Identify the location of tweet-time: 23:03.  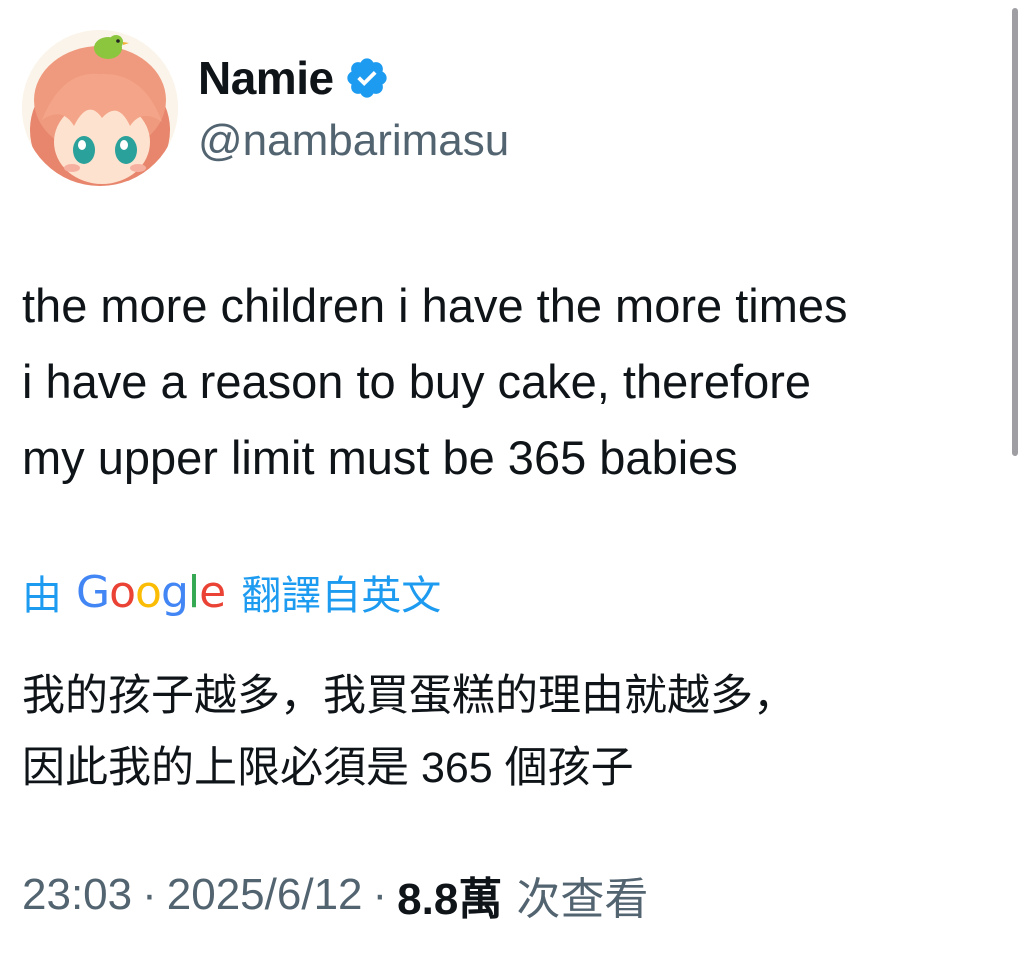
(77, 895).